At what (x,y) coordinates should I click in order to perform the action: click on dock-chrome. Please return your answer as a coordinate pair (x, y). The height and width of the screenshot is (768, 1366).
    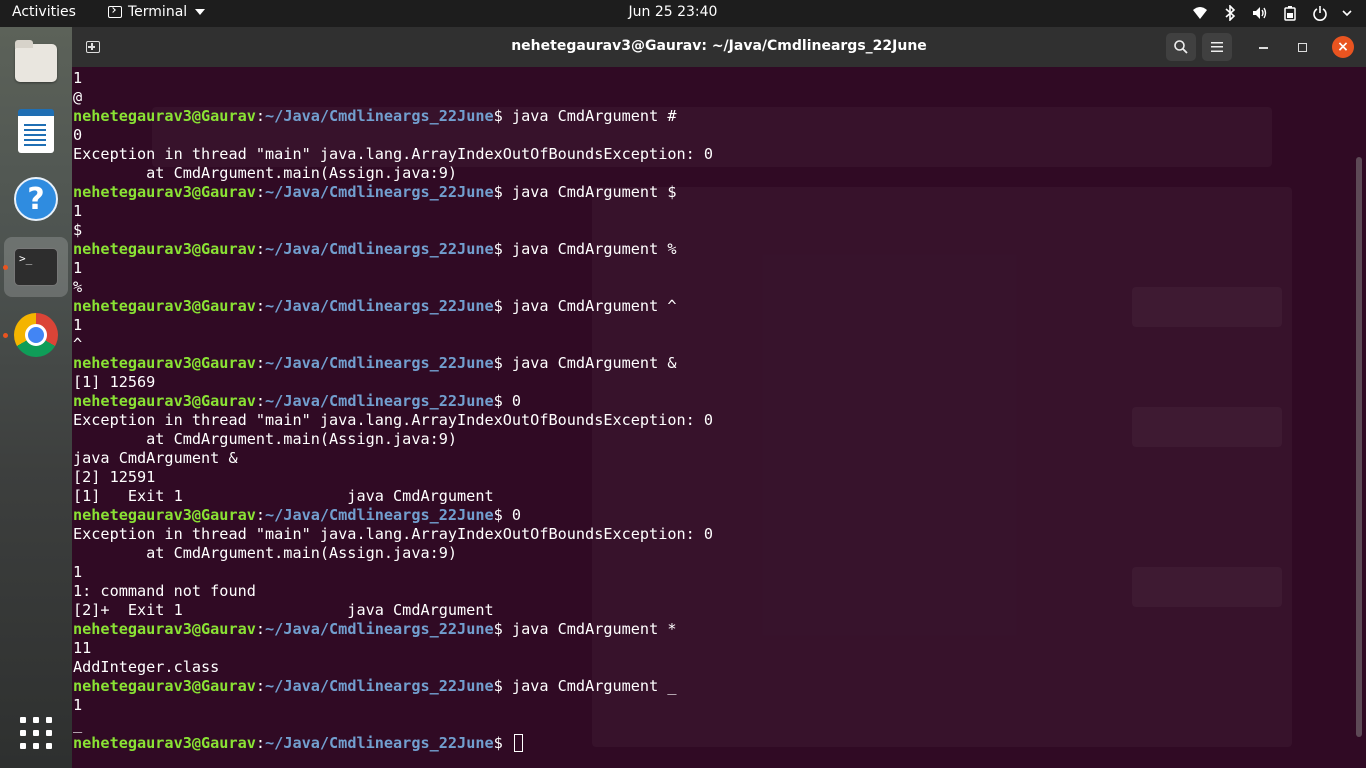
    Looking at the image, I should click on (35, 335).